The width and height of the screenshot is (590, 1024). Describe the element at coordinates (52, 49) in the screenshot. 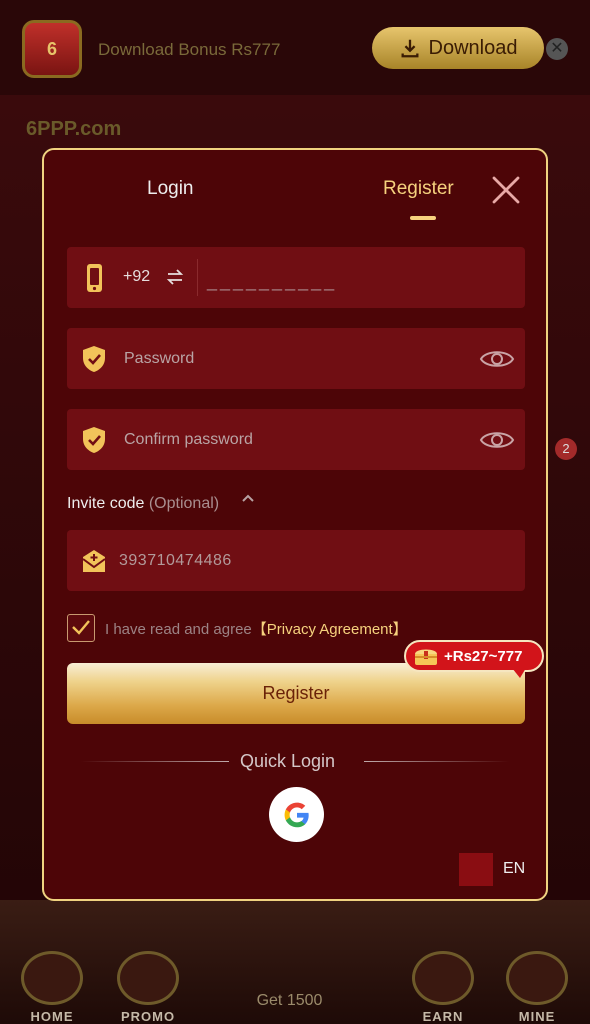

I see `app-logo: 6` at that location.